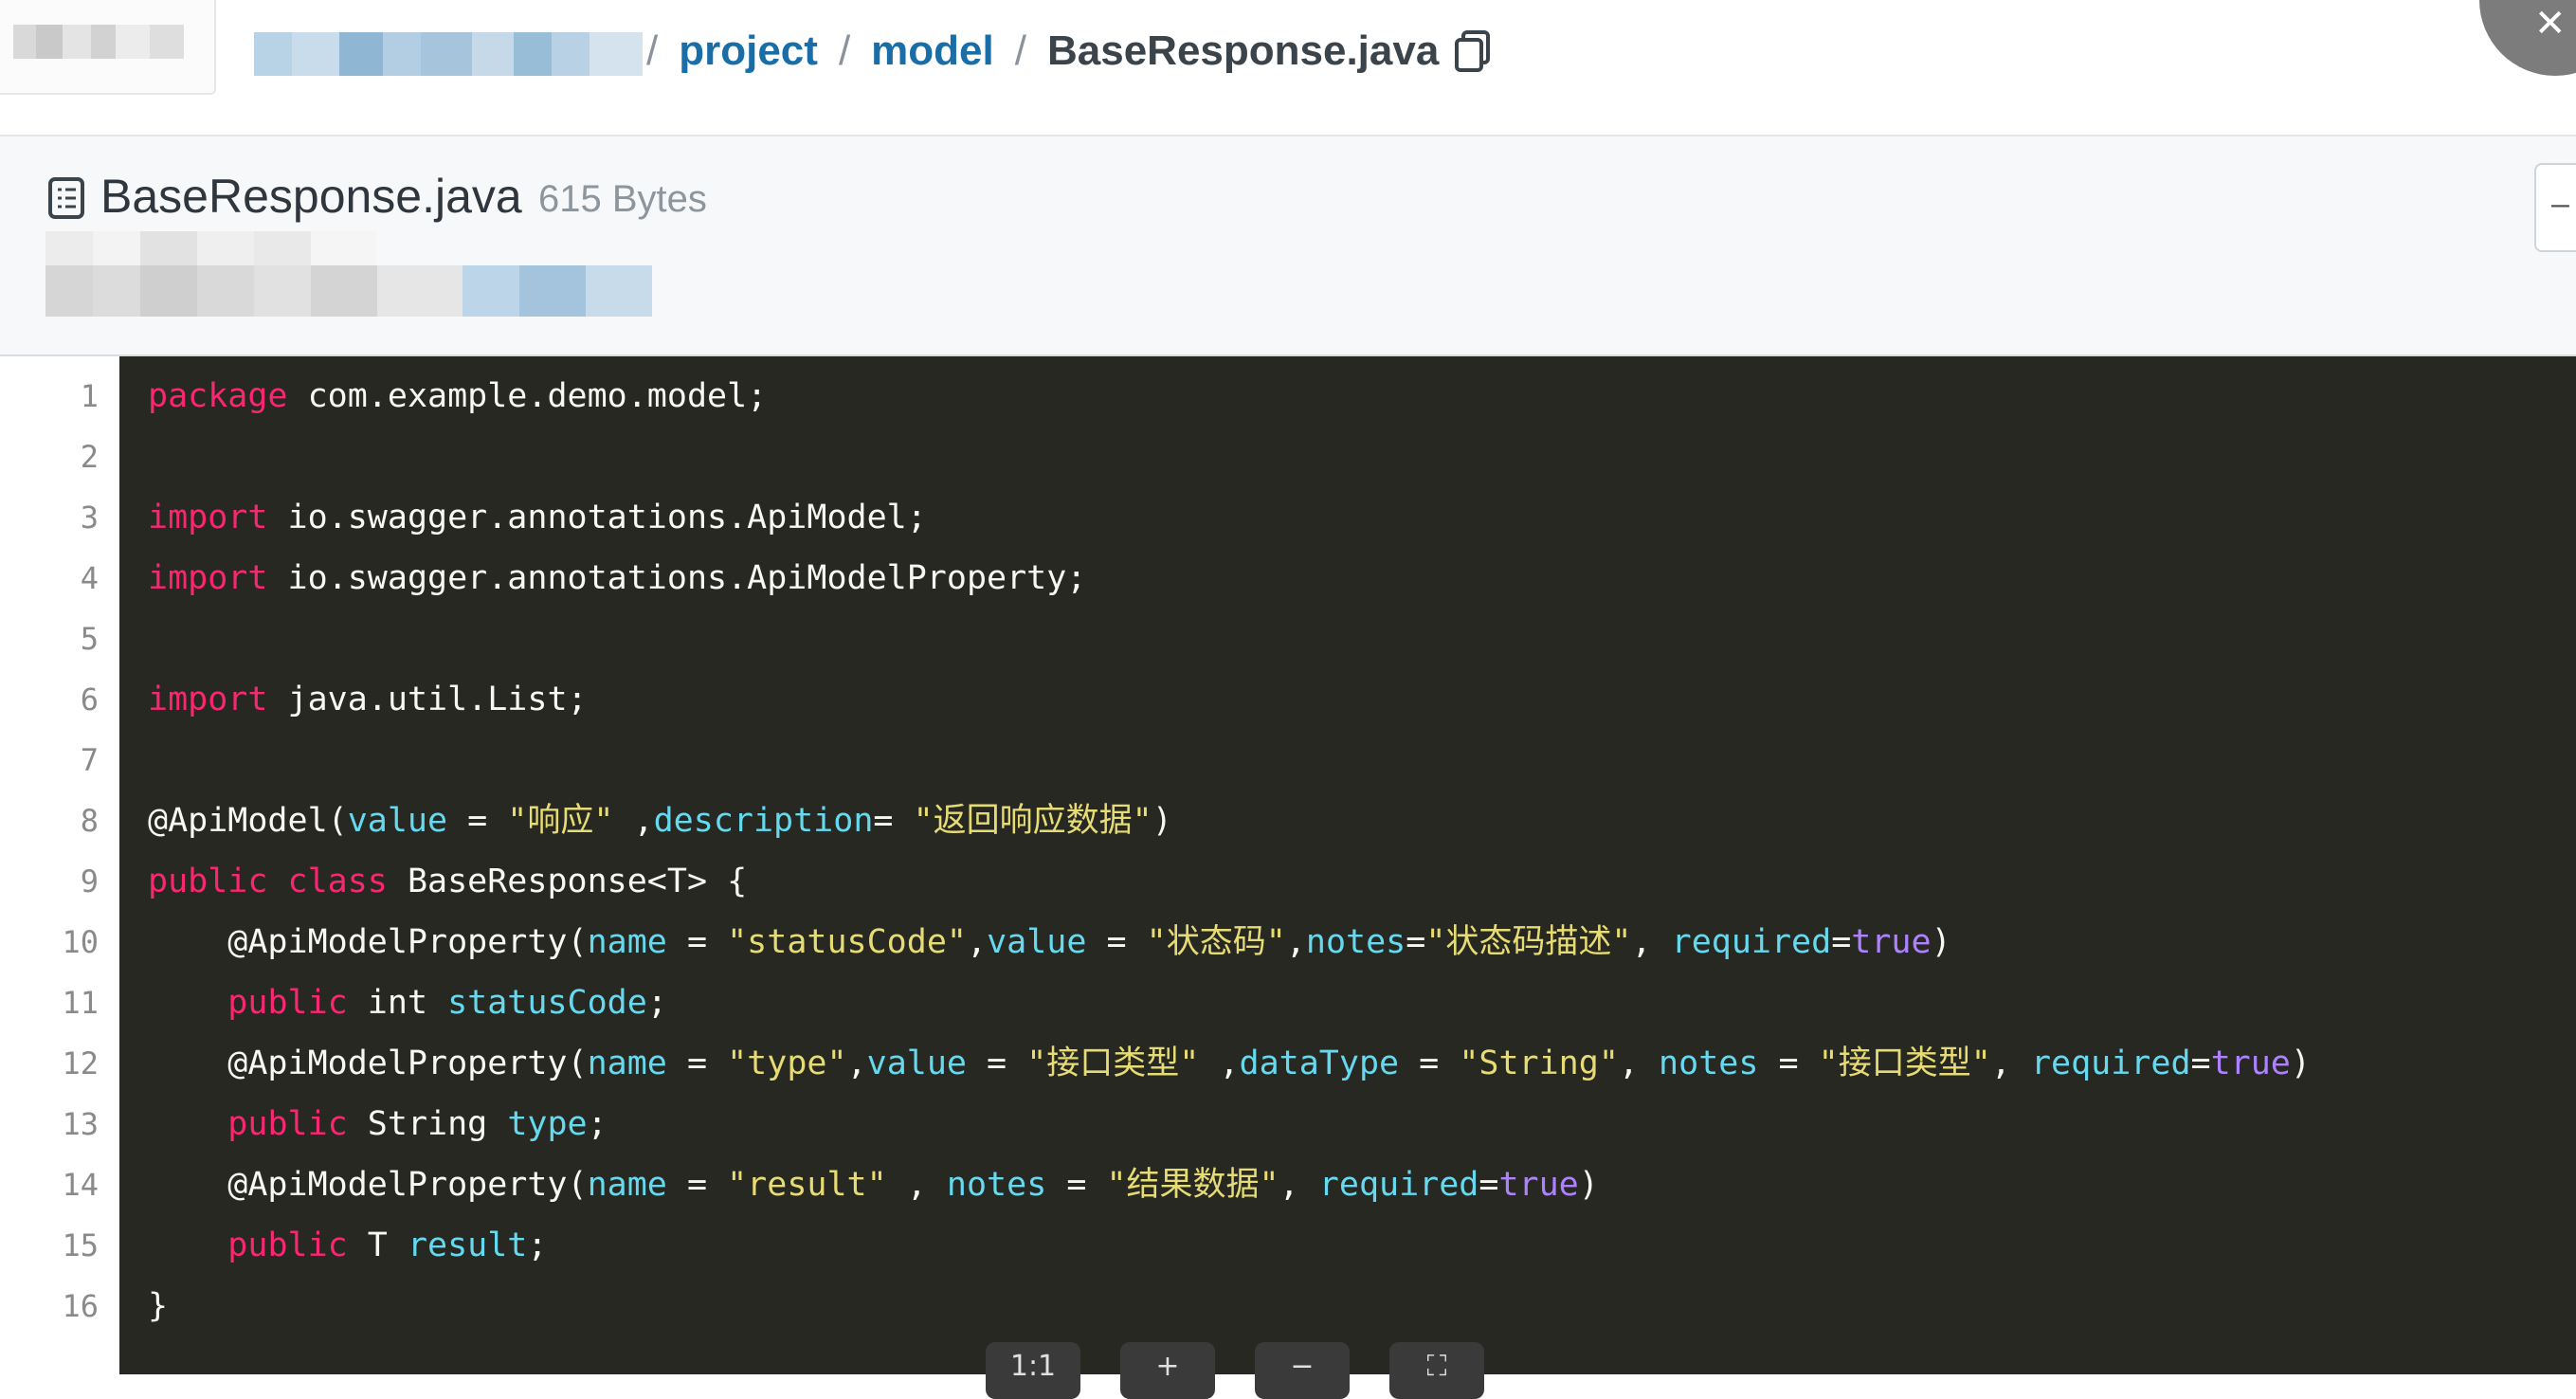 This screenshot has height=1399, width=2576. What do you see at coordinates (763, 821) in the screenshot?
I see `code-token: description` at bounding box center [763, 821].